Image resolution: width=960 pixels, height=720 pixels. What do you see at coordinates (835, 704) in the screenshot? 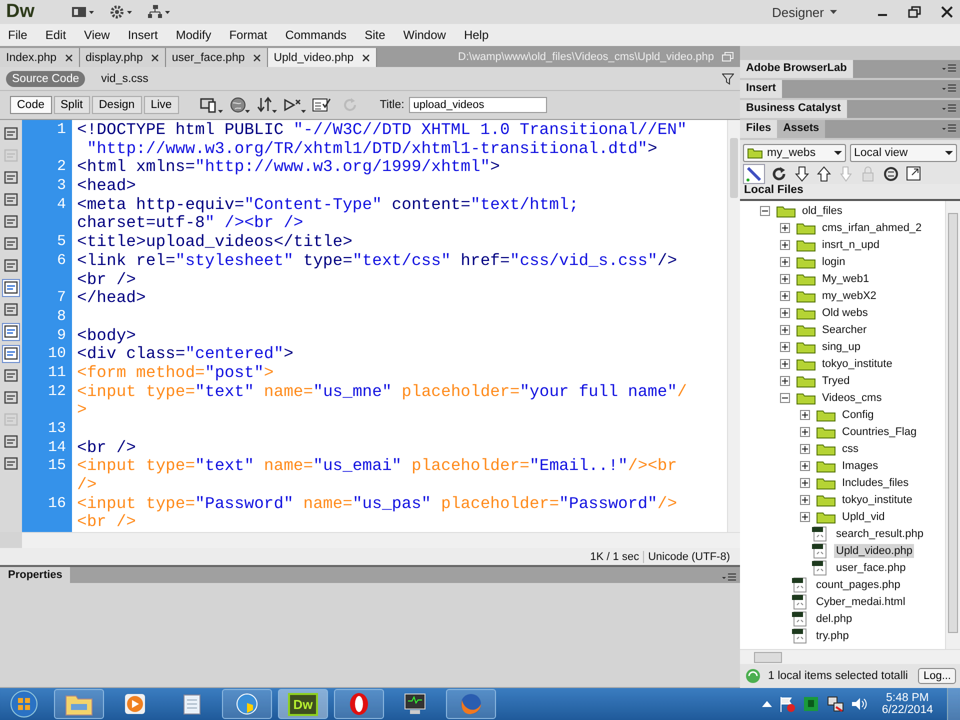
I see `network-icon` at bounding box center [835, 704].